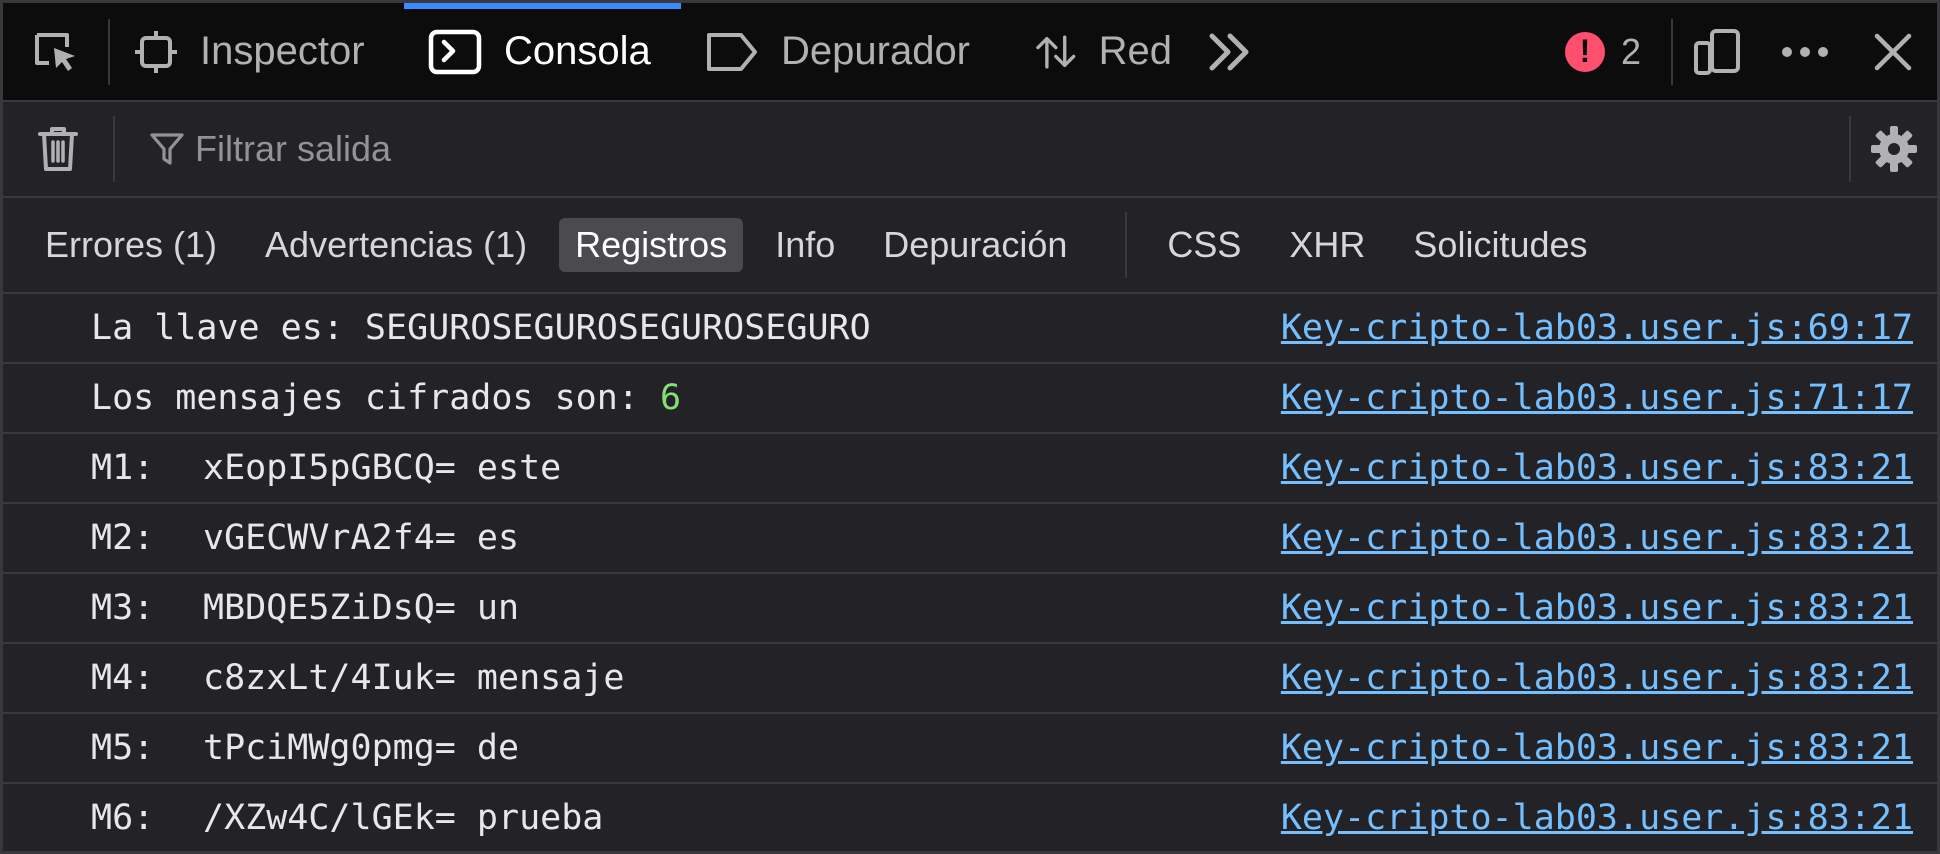 The height and width of the screenshot is (854, 1940). What do you see at coordinates (1327, 245) in the screenshot?
I see `filter-xhr: XHR` at bounding box center [1327, 245].